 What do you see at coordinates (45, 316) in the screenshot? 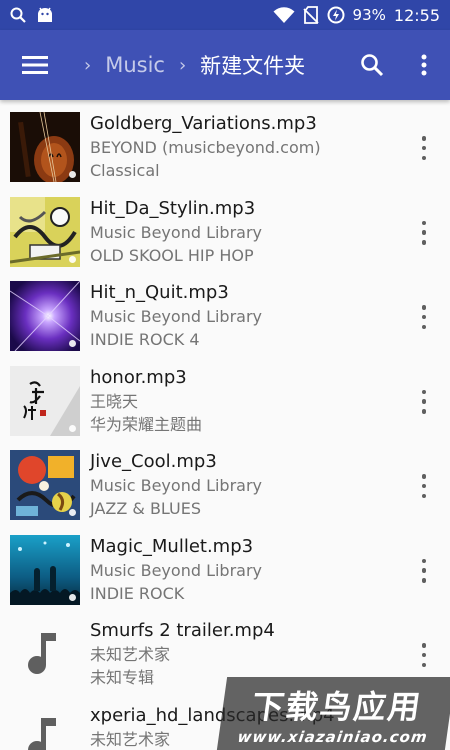
I see `album-art-light-burst` at bounding box center [45, 316].